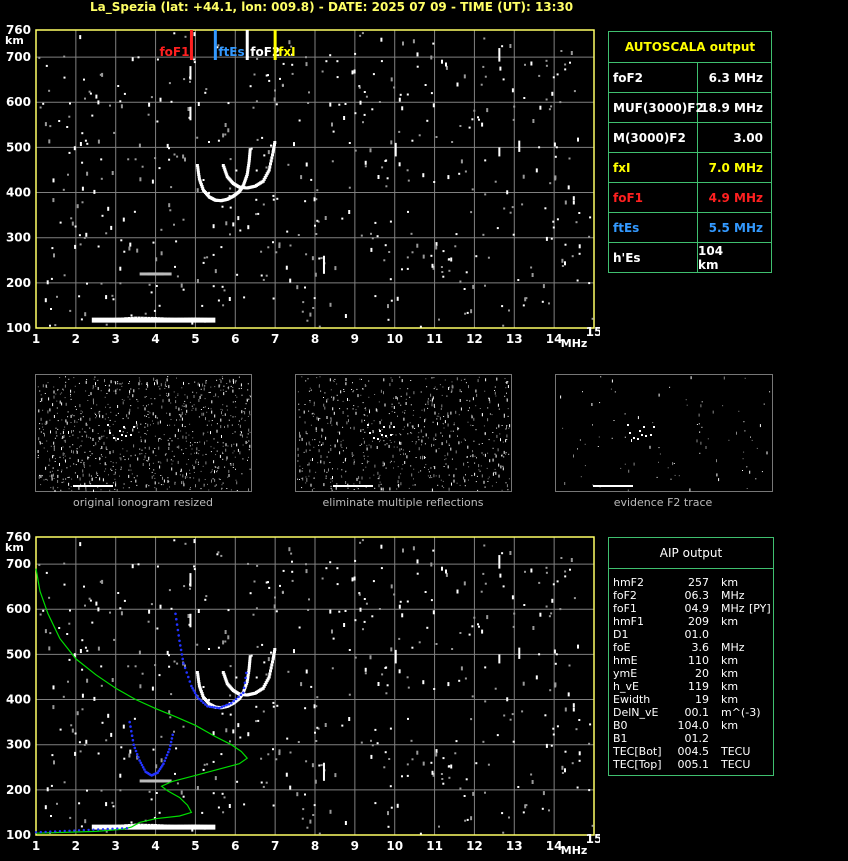 Image resolution: width=848 pixels, height=861 pixels. What do you see at coordinates (143, 502) in the screenshot?
I see `thumbnail-caption-original: original ionogram resized` at bounding box center [143, 502].